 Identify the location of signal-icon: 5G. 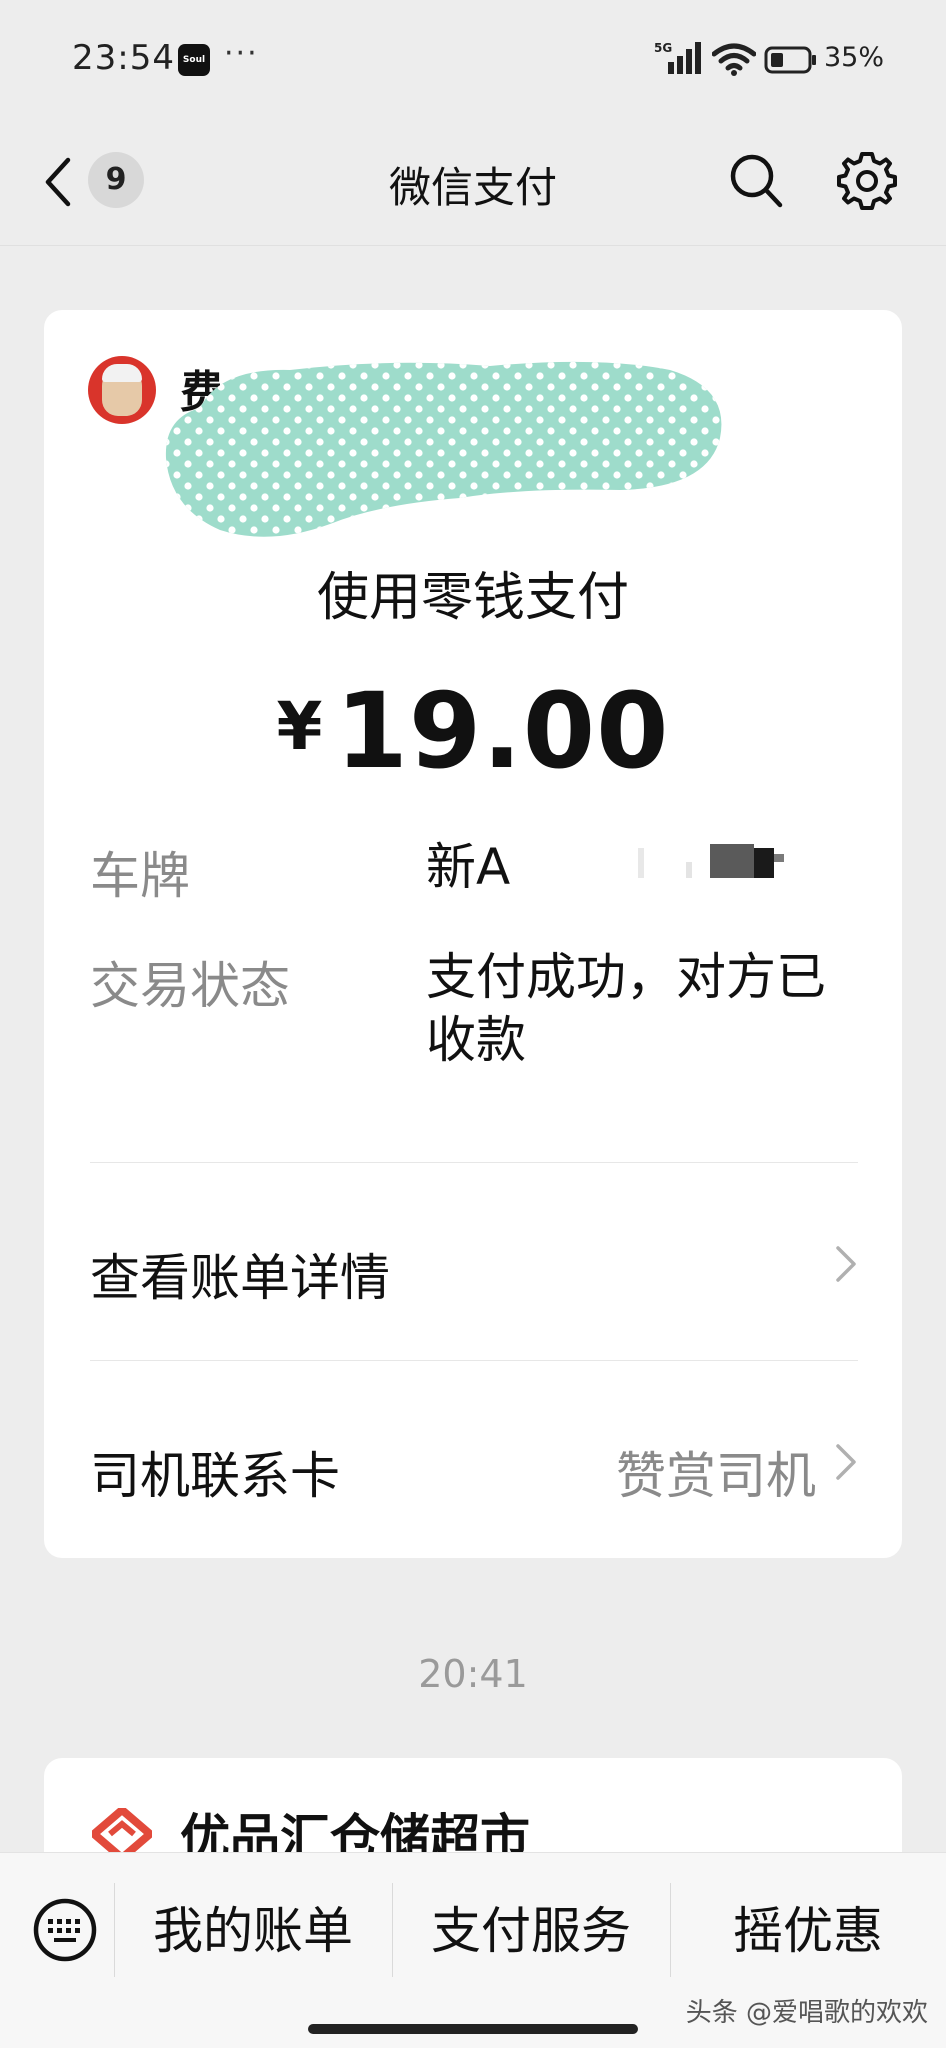
(677, 57).